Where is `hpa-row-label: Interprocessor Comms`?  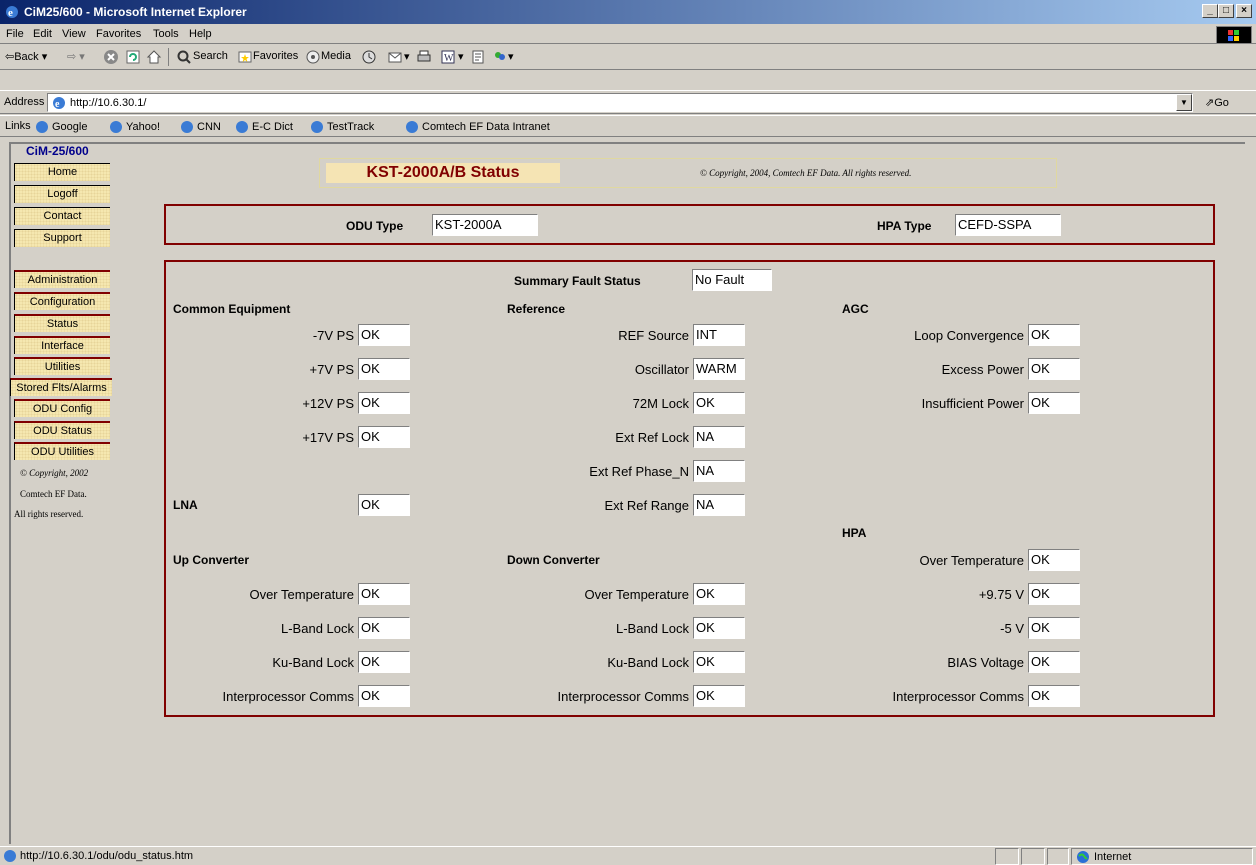 hpa-row-label: Interprocessor Comms is located at coordinates (958, 696).